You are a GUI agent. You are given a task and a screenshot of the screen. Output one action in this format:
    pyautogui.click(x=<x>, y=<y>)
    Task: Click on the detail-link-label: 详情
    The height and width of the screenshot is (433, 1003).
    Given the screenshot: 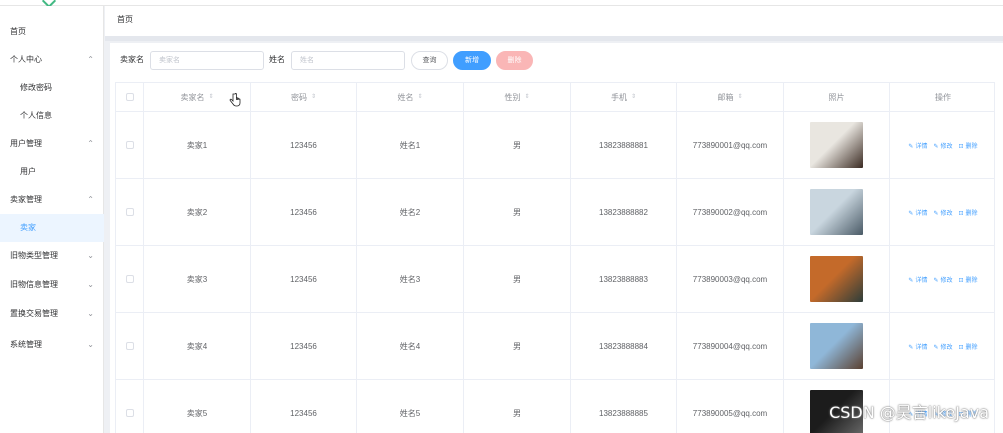 What is the action you would take?
    pyautogui.click(x=921, y=146)
    